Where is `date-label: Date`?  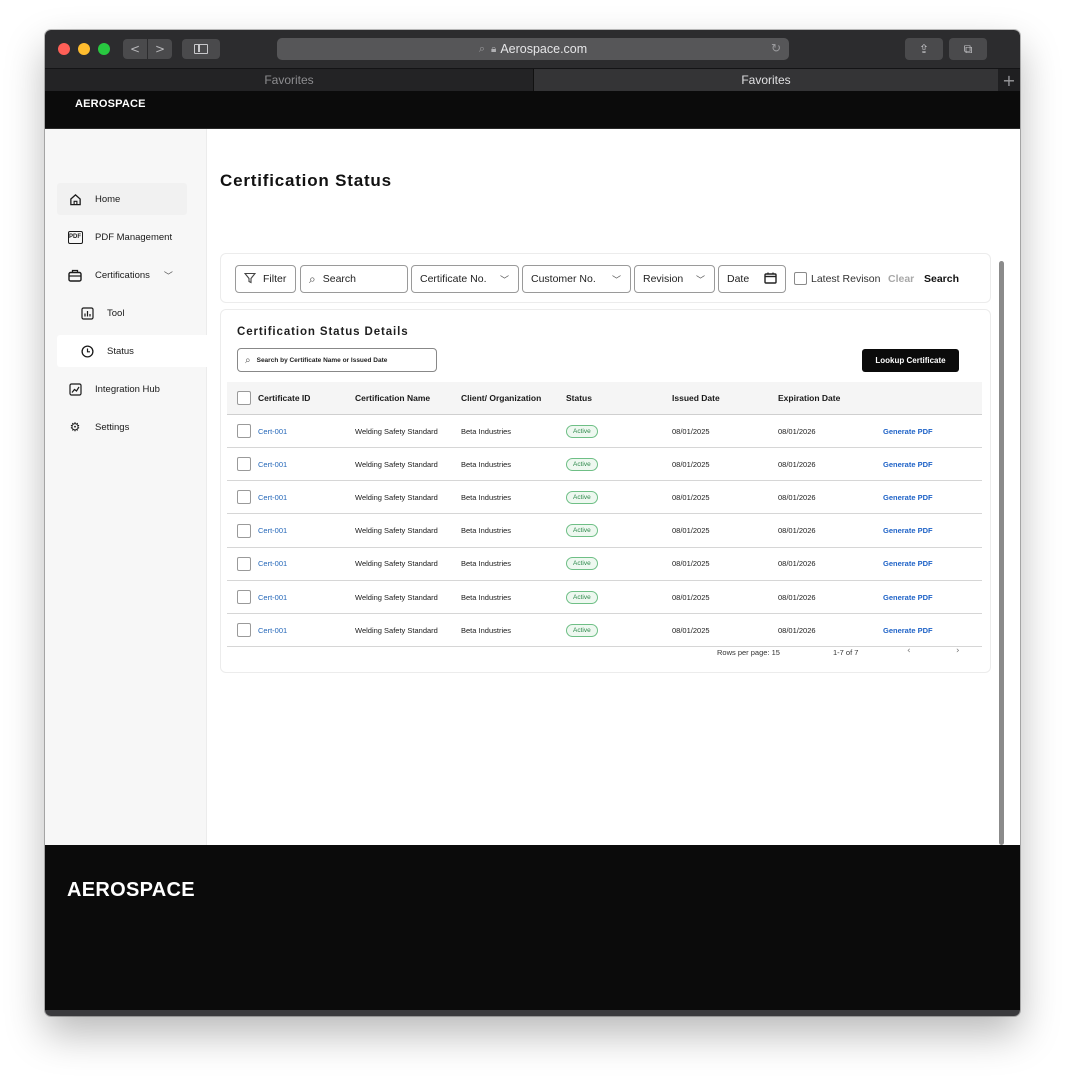 date-label: Date is located at coordinates (738, 279).